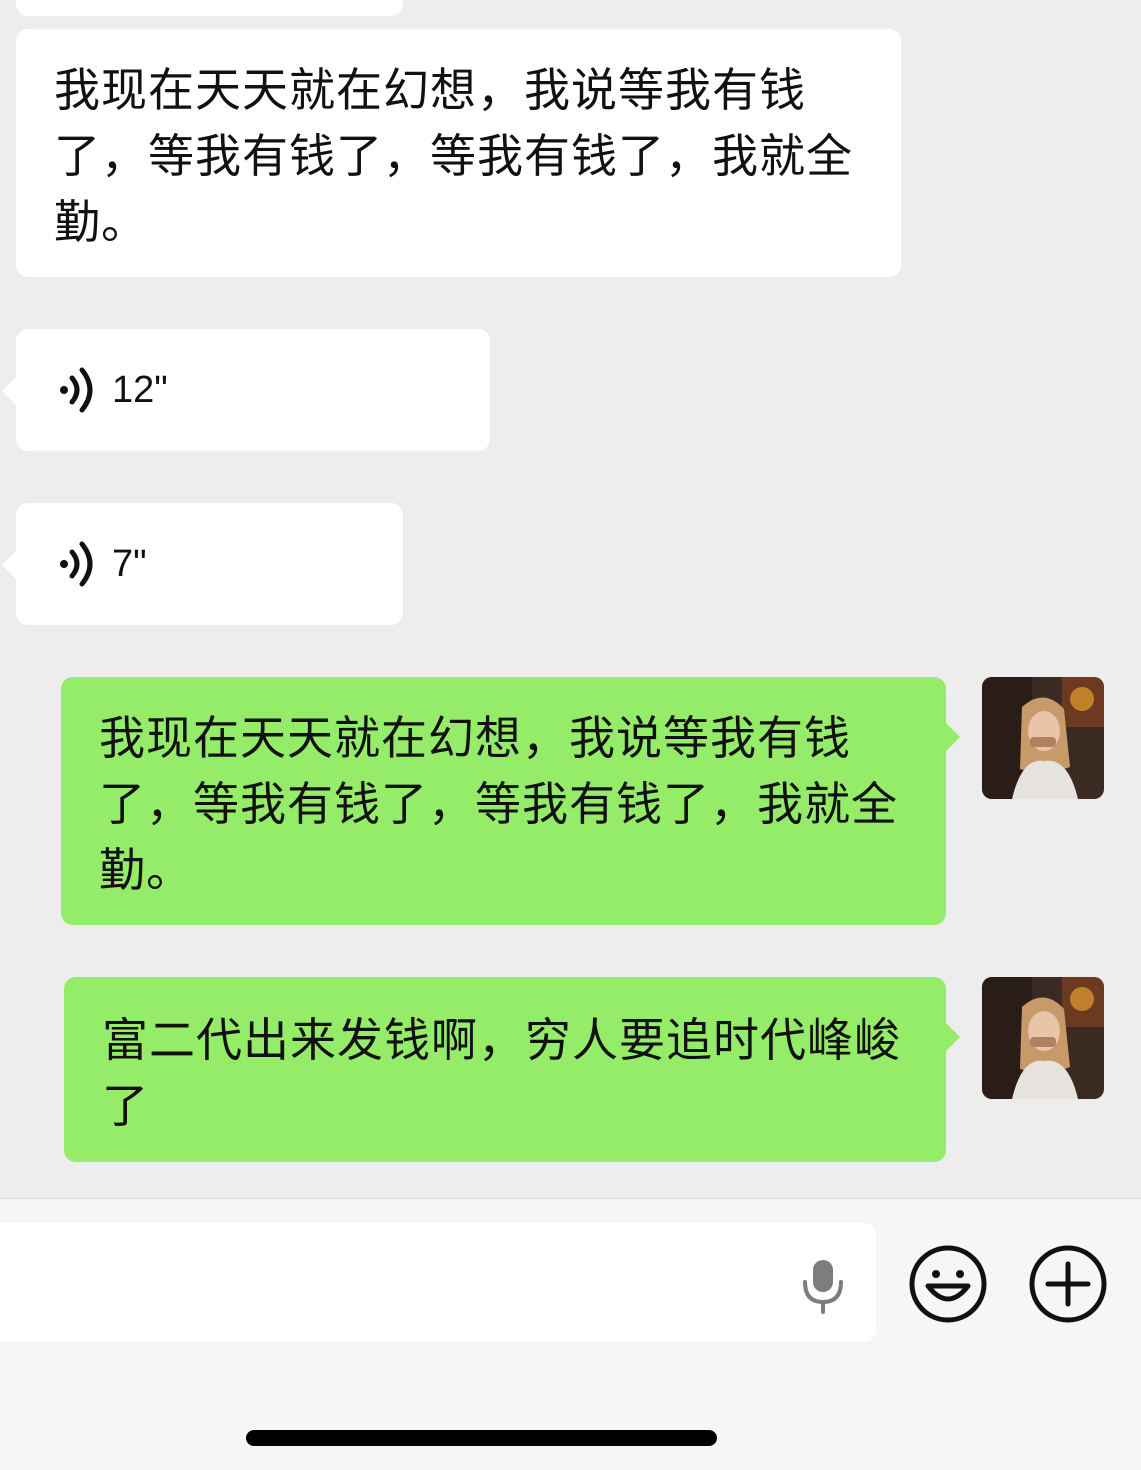 The width and height of the screenshot is (1141, 1470). Describe the element at coordinates (948, 1284) in the screenshot. I see `emoji-smile-icon` at that location.